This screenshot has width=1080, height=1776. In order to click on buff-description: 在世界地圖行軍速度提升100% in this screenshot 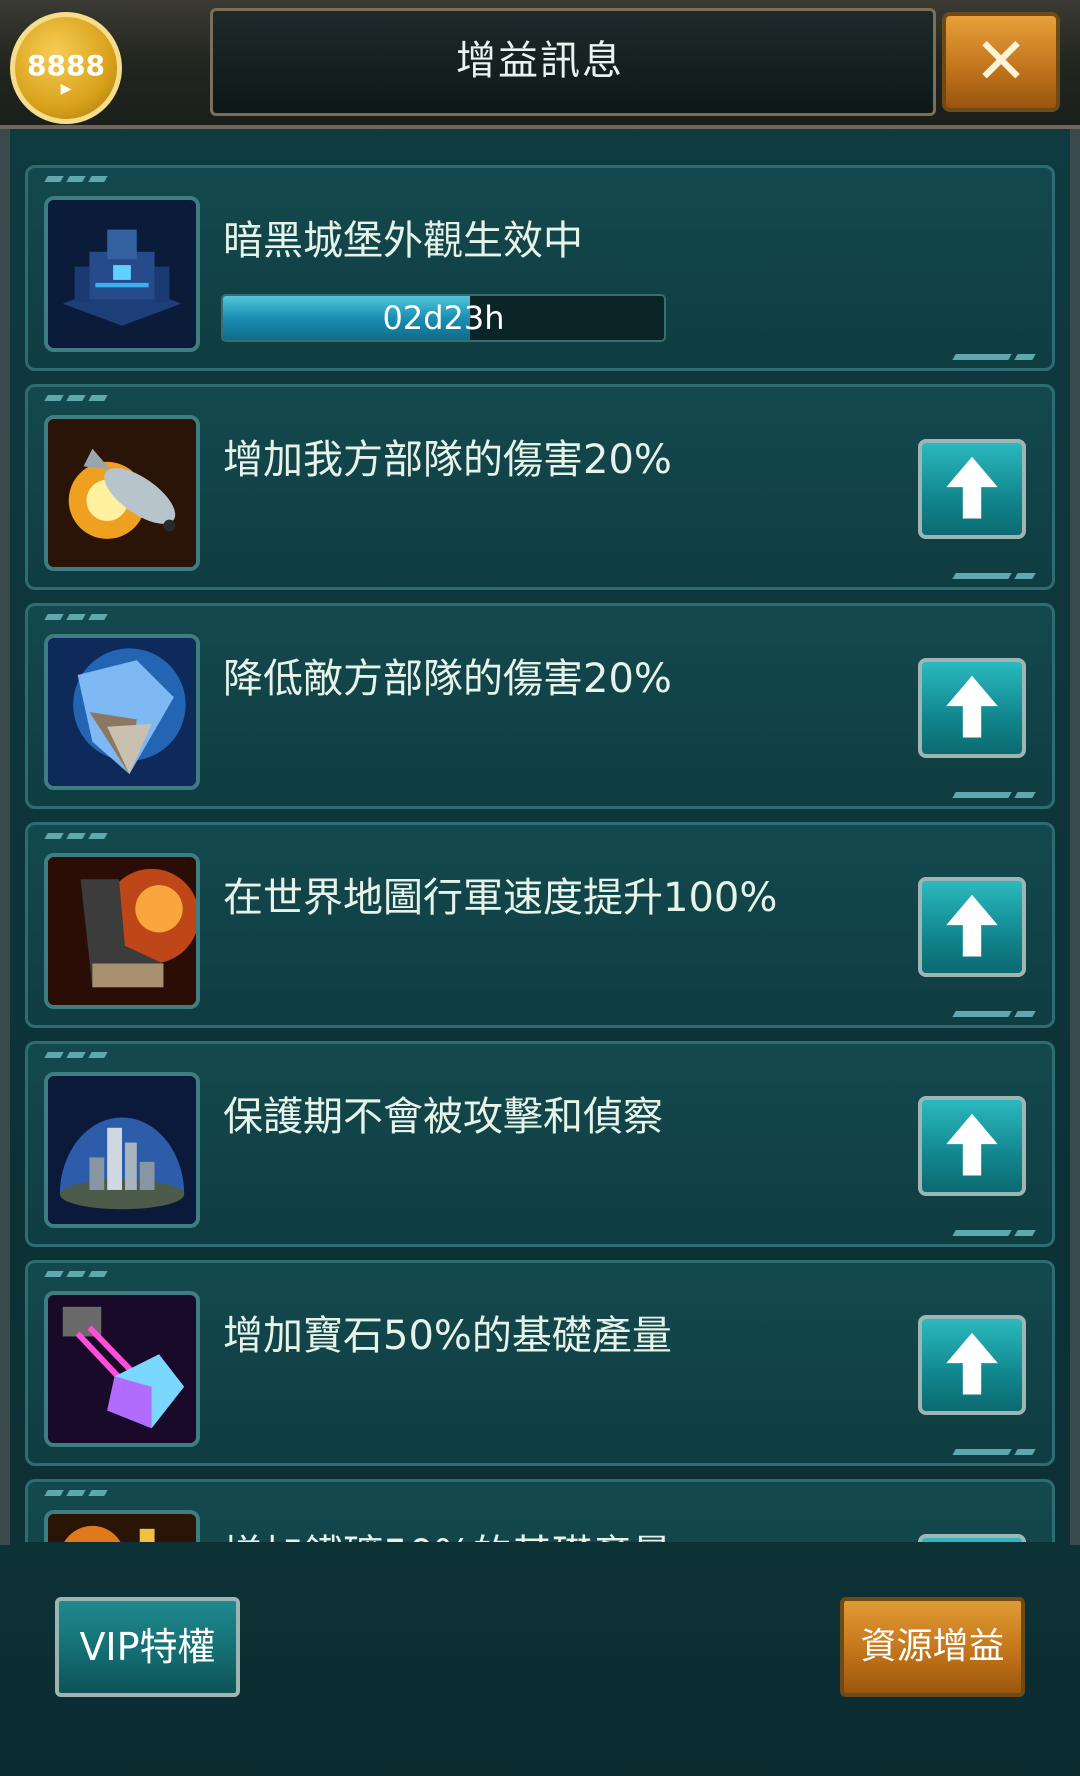, I will do `click(500, 898)`.